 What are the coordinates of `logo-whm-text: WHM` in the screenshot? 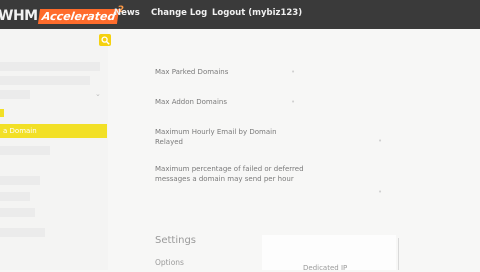 It's located at (19, 16).